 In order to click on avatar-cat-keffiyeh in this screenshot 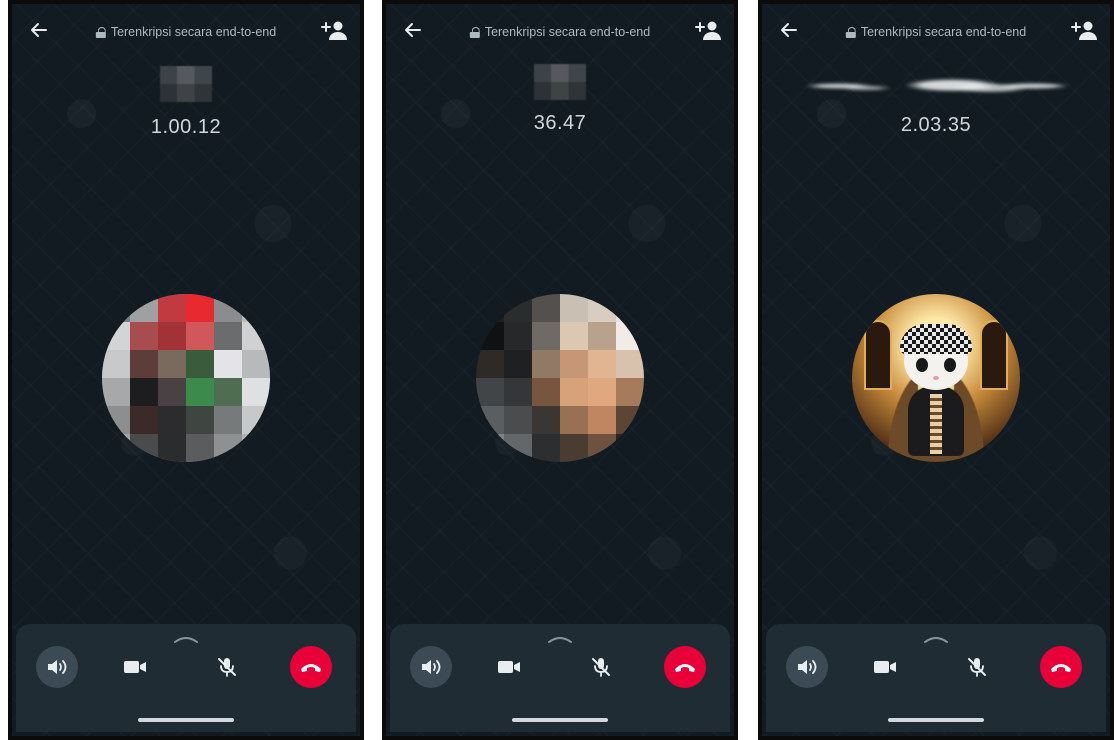, I will do `click(936, 339)`.